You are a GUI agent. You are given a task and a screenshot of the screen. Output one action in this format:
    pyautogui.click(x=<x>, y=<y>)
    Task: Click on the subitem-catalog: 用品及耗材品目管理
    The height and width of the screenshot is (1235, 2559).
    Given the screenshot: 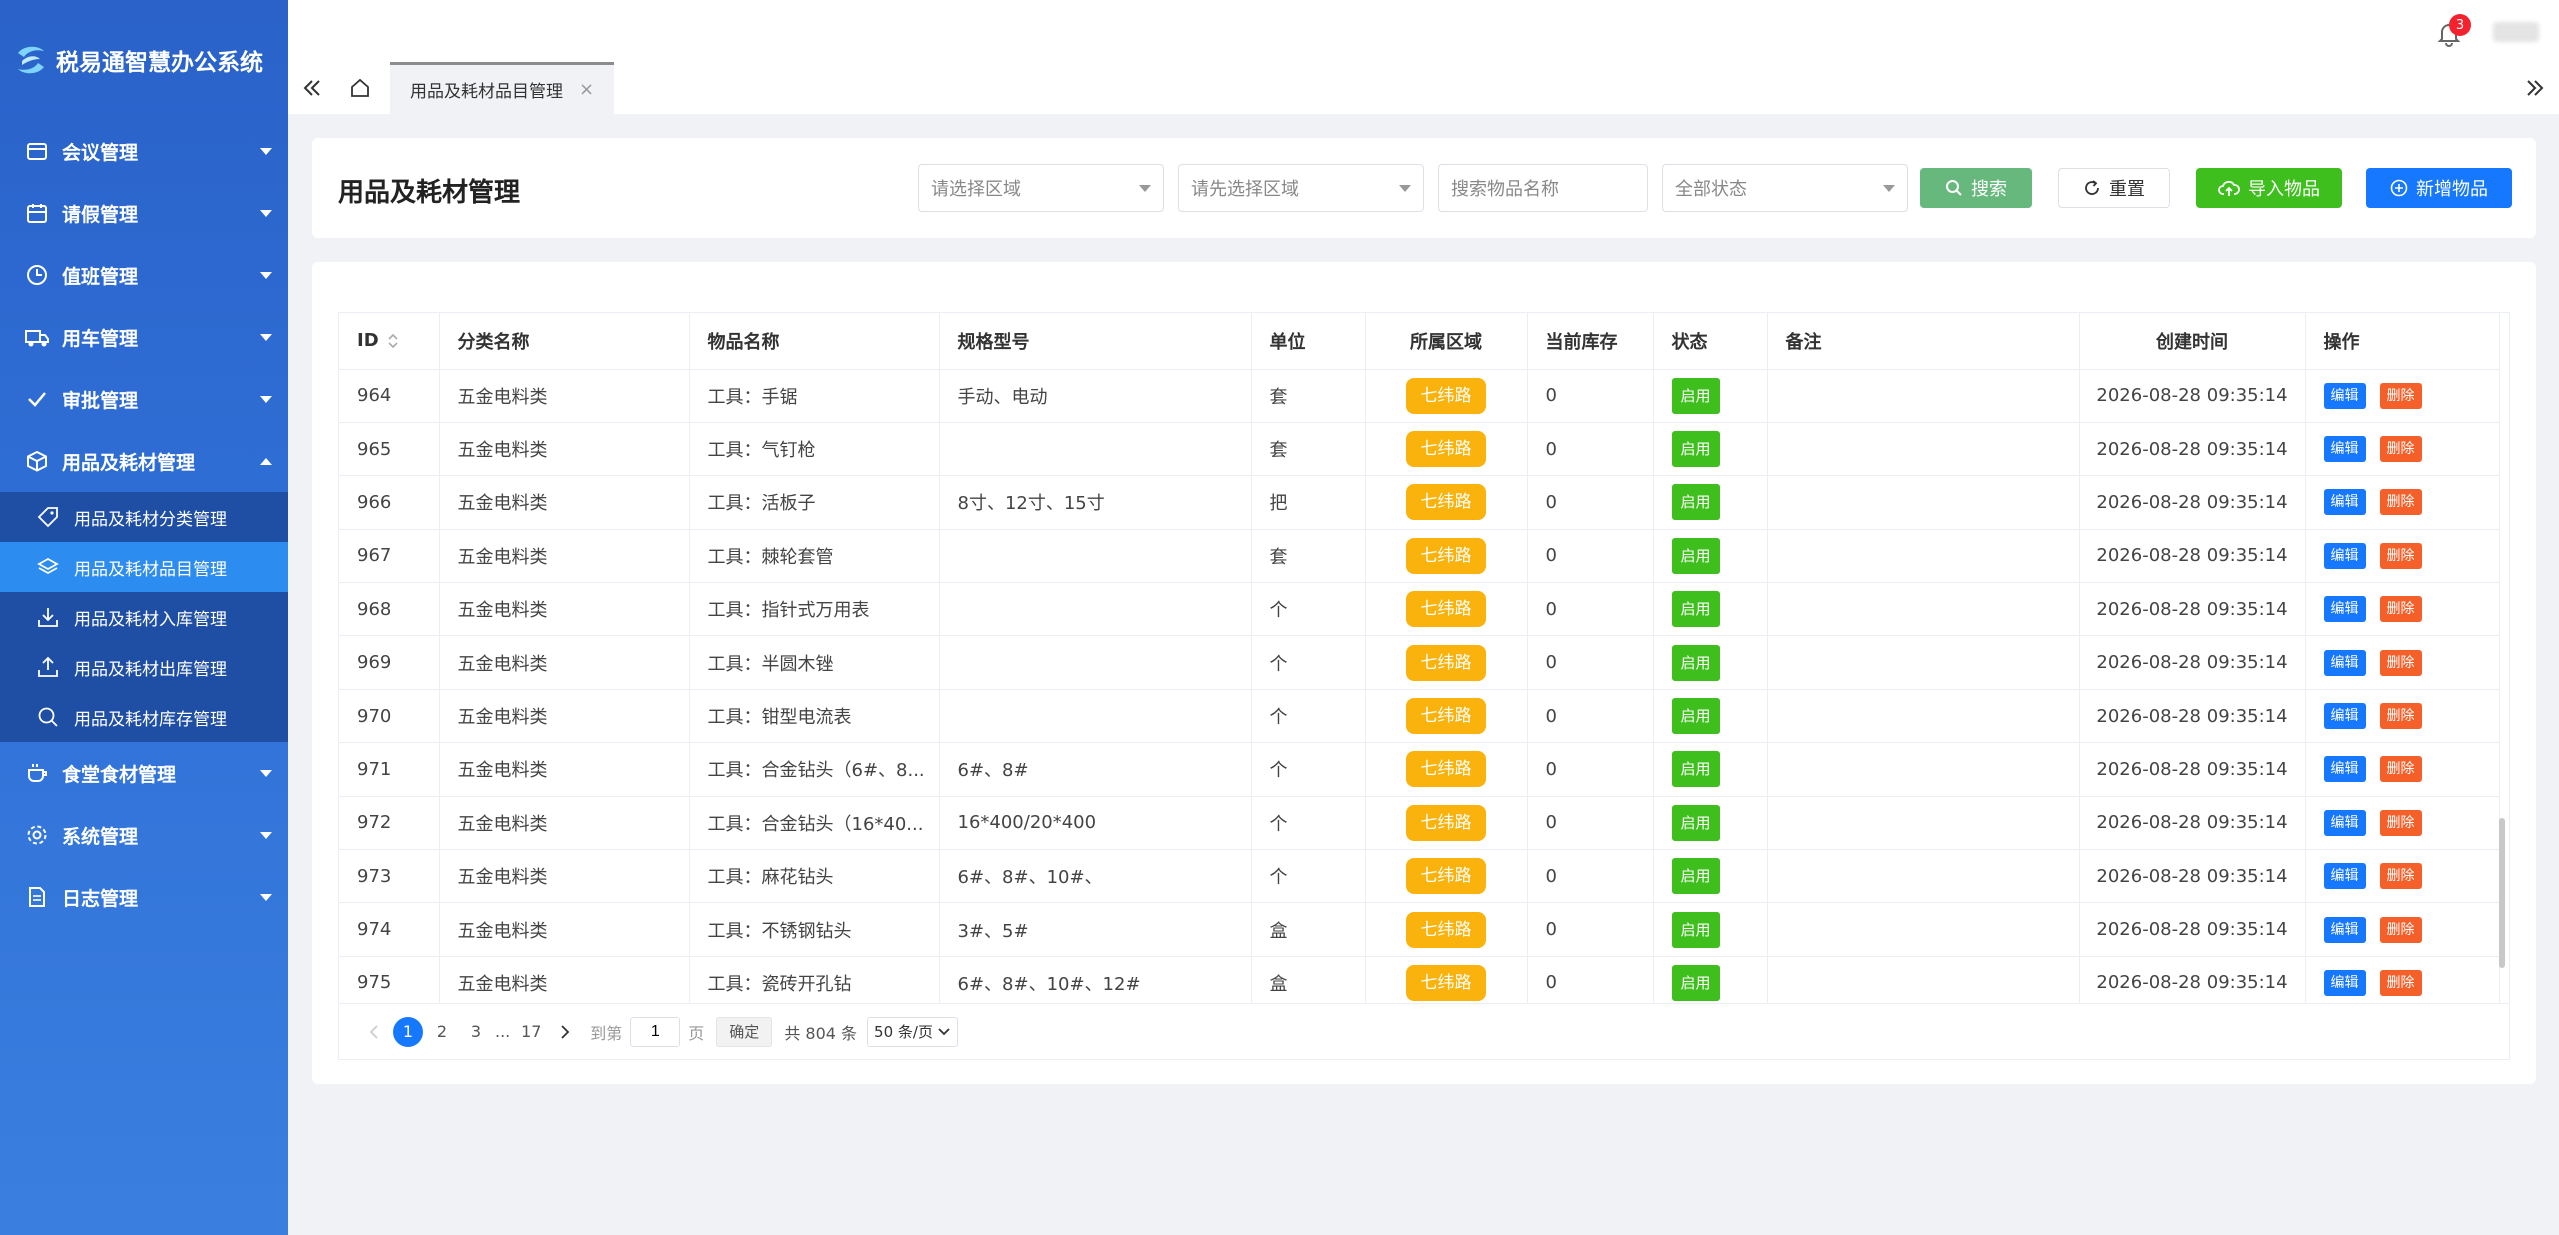 What is the action you would take?
    pyautogui.click(x=144, y=567)
    